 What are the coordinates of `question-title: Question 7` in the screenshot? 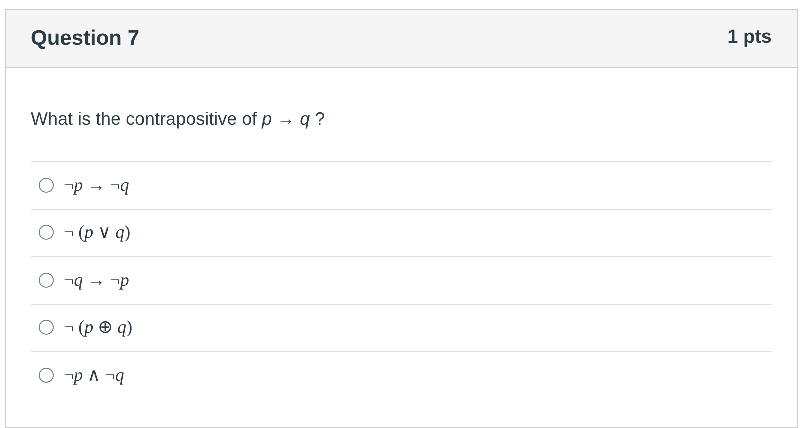 It's located at (85, 39).